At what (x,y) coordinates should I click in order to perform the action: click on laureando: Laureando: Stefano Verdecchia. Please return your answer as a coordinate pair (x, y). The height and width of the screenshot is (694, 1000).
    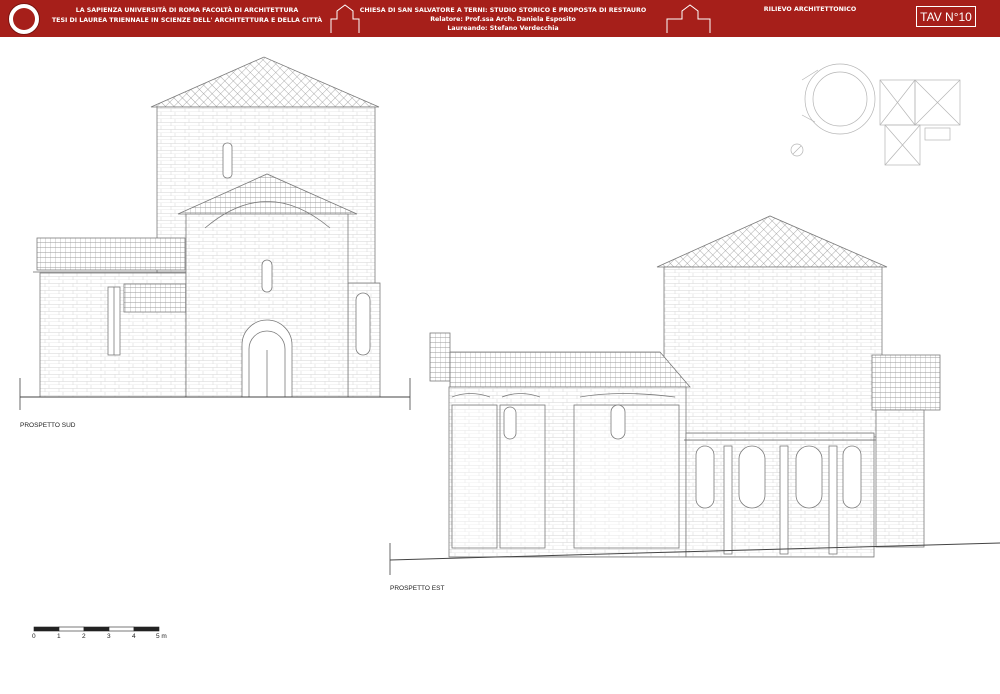
    Looking at the image, I should click on (503, 28).